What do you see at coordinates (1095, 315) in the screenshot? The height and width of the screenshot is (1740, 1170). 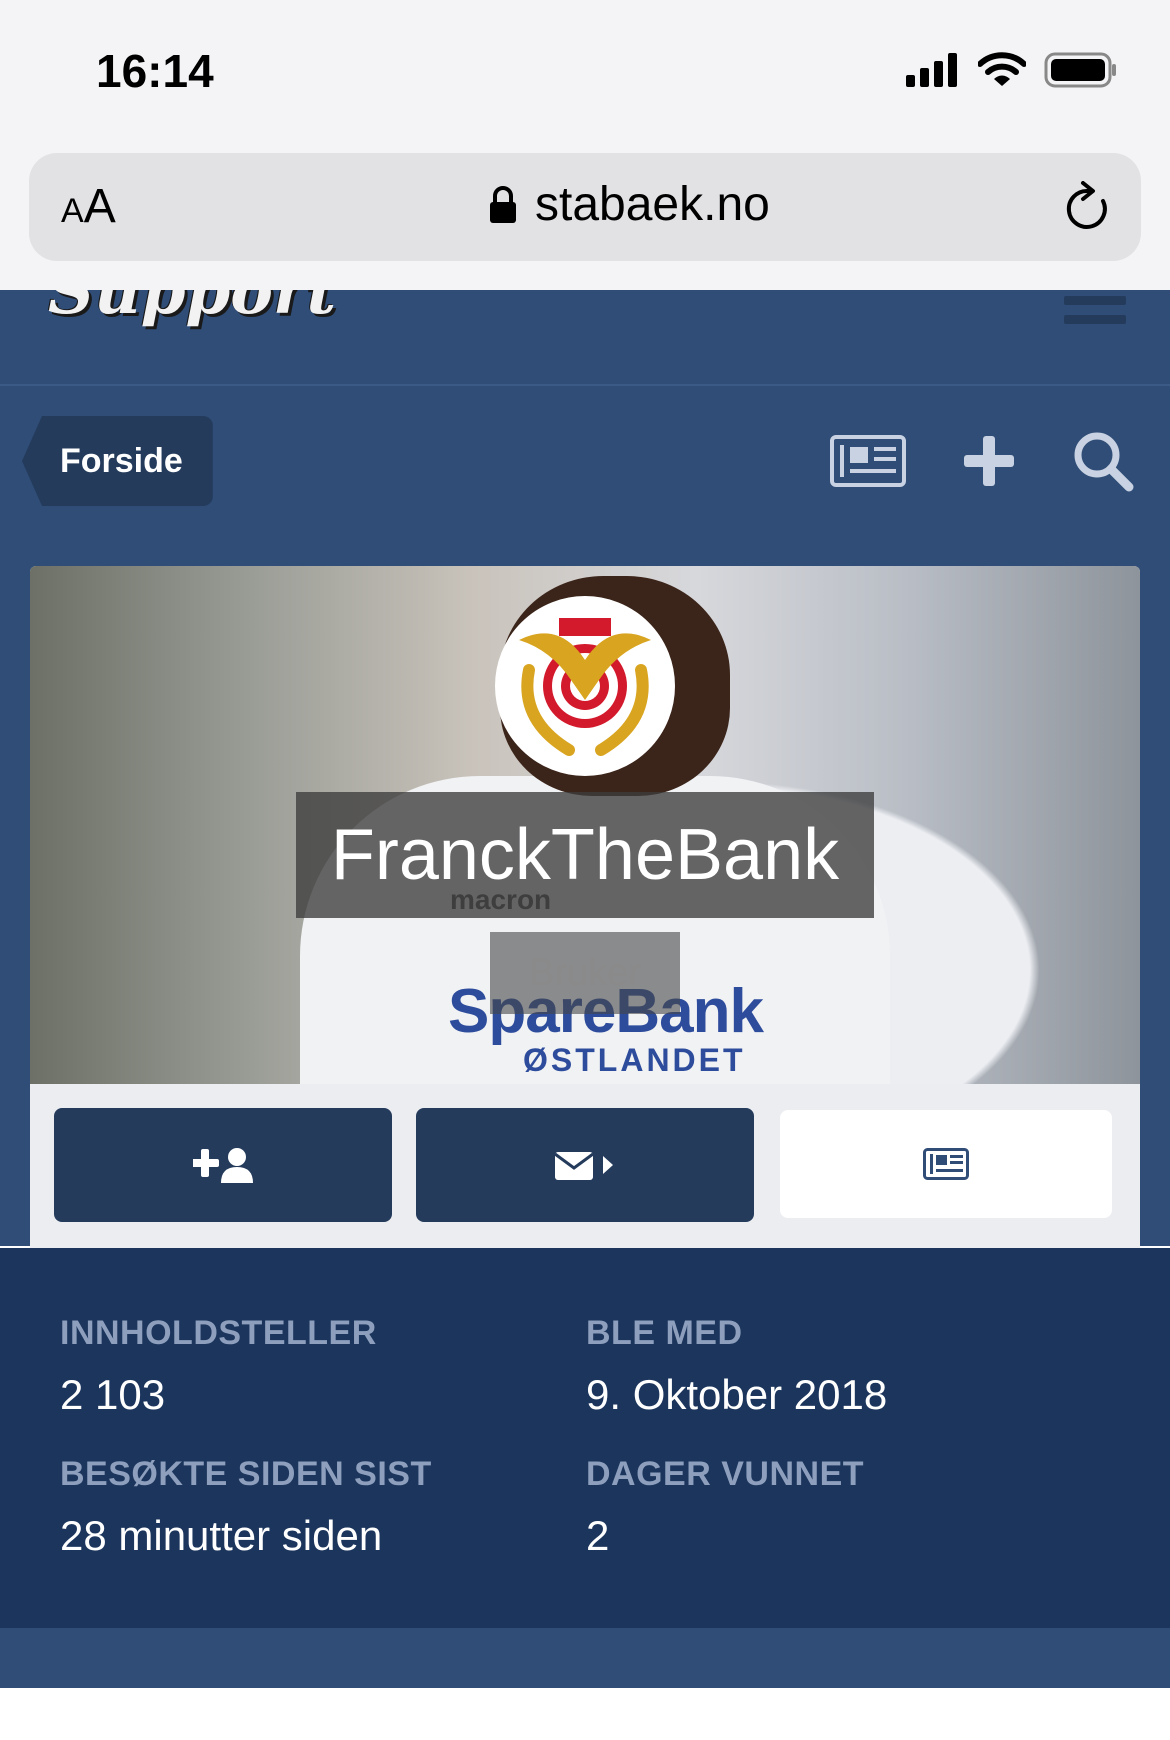 I see `hamburger-icon` at bounding box center [1095, 315].